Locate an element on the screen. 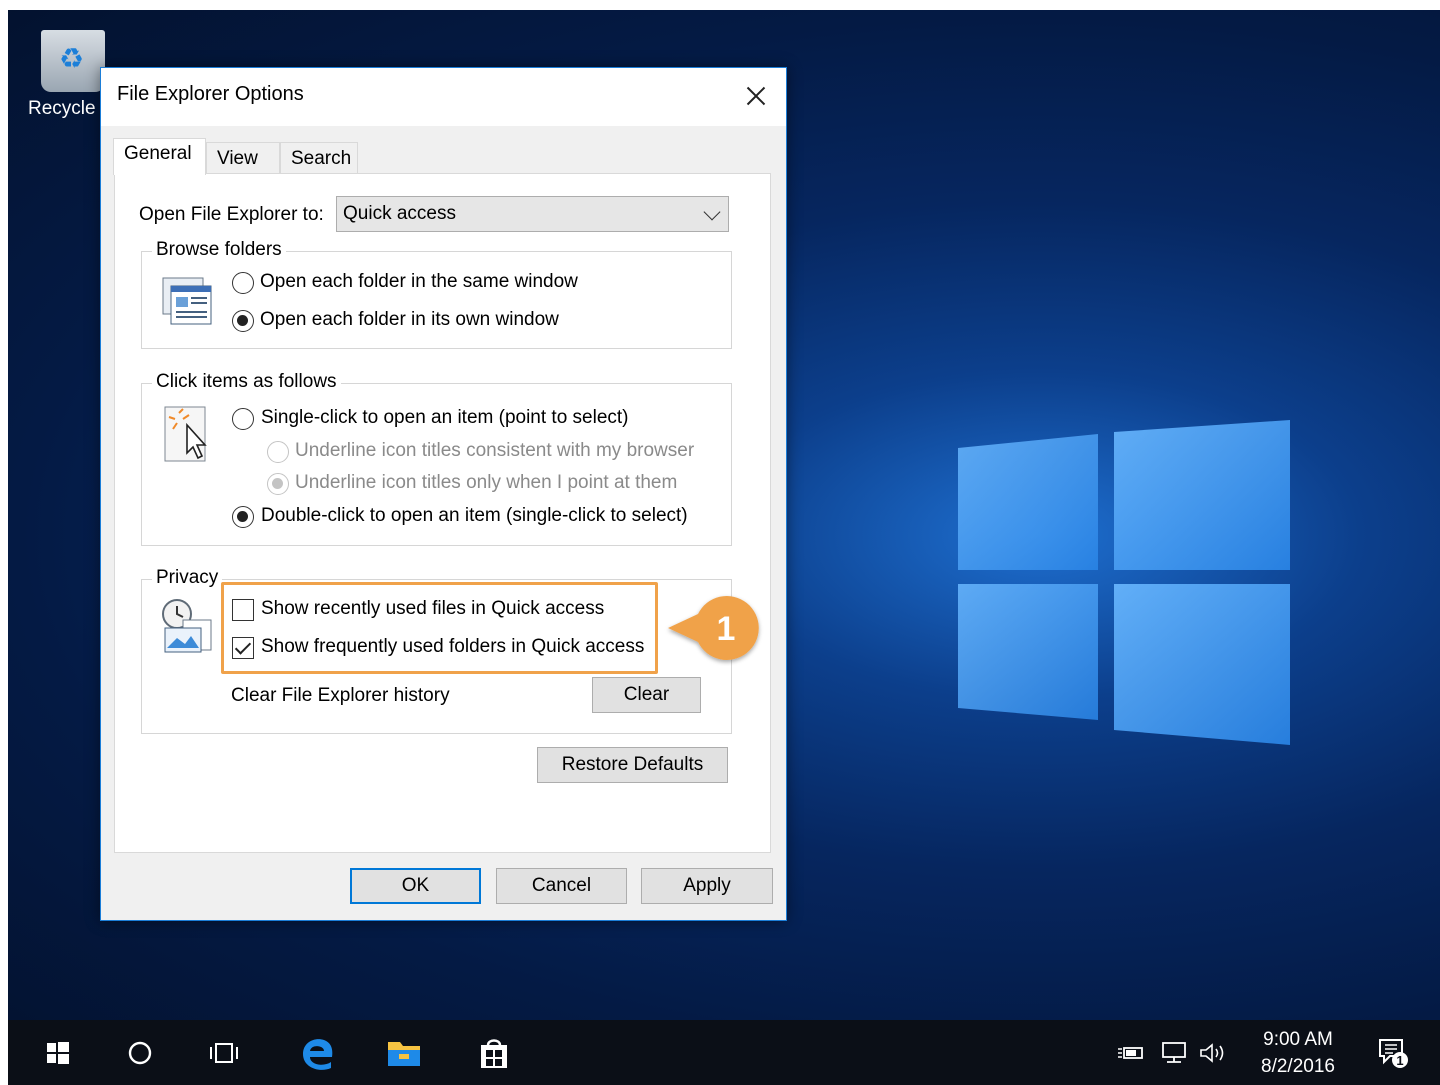 The width and height of the screenshot is (1440, 1085). start-icon is located at coordinates (58, 1052).